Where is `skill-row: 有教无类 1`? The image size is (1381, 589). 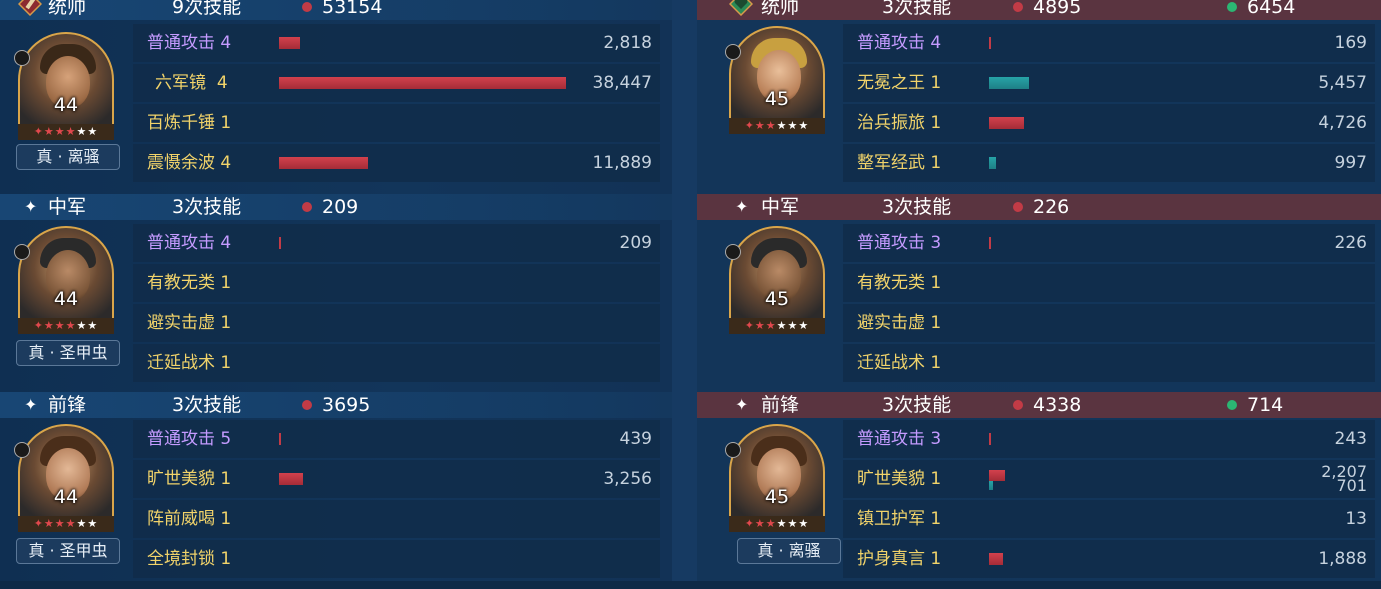
skill-row: 有教无类 1 is located at coordinates (1109, 283).